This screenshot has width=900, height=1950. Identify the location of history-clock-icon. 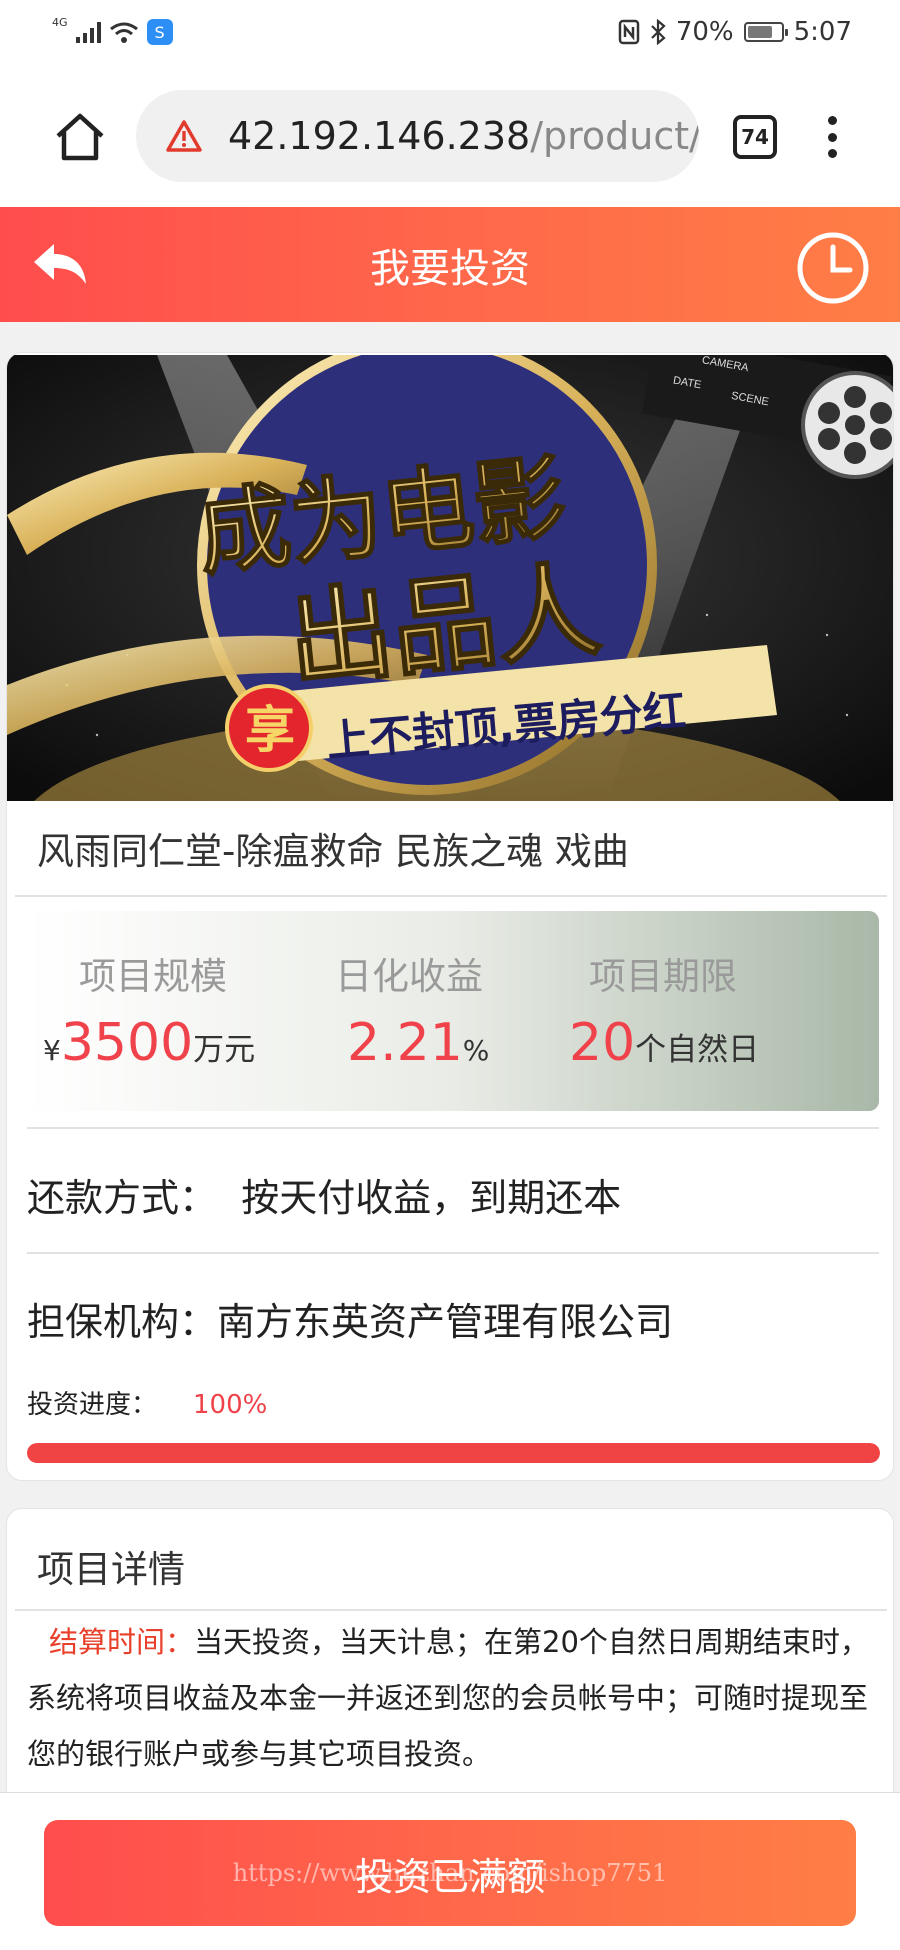
(833, 268).